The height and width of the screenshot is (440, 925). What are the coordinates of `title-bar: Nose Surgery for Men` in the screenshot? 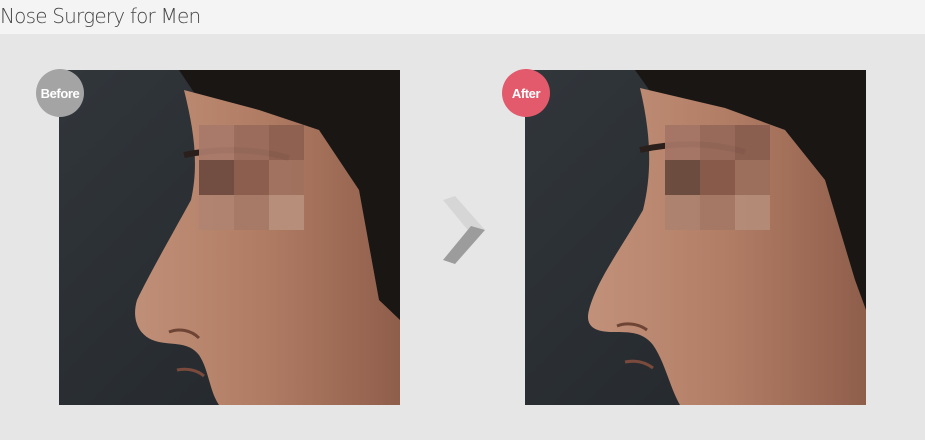 It's located at (462, 17).